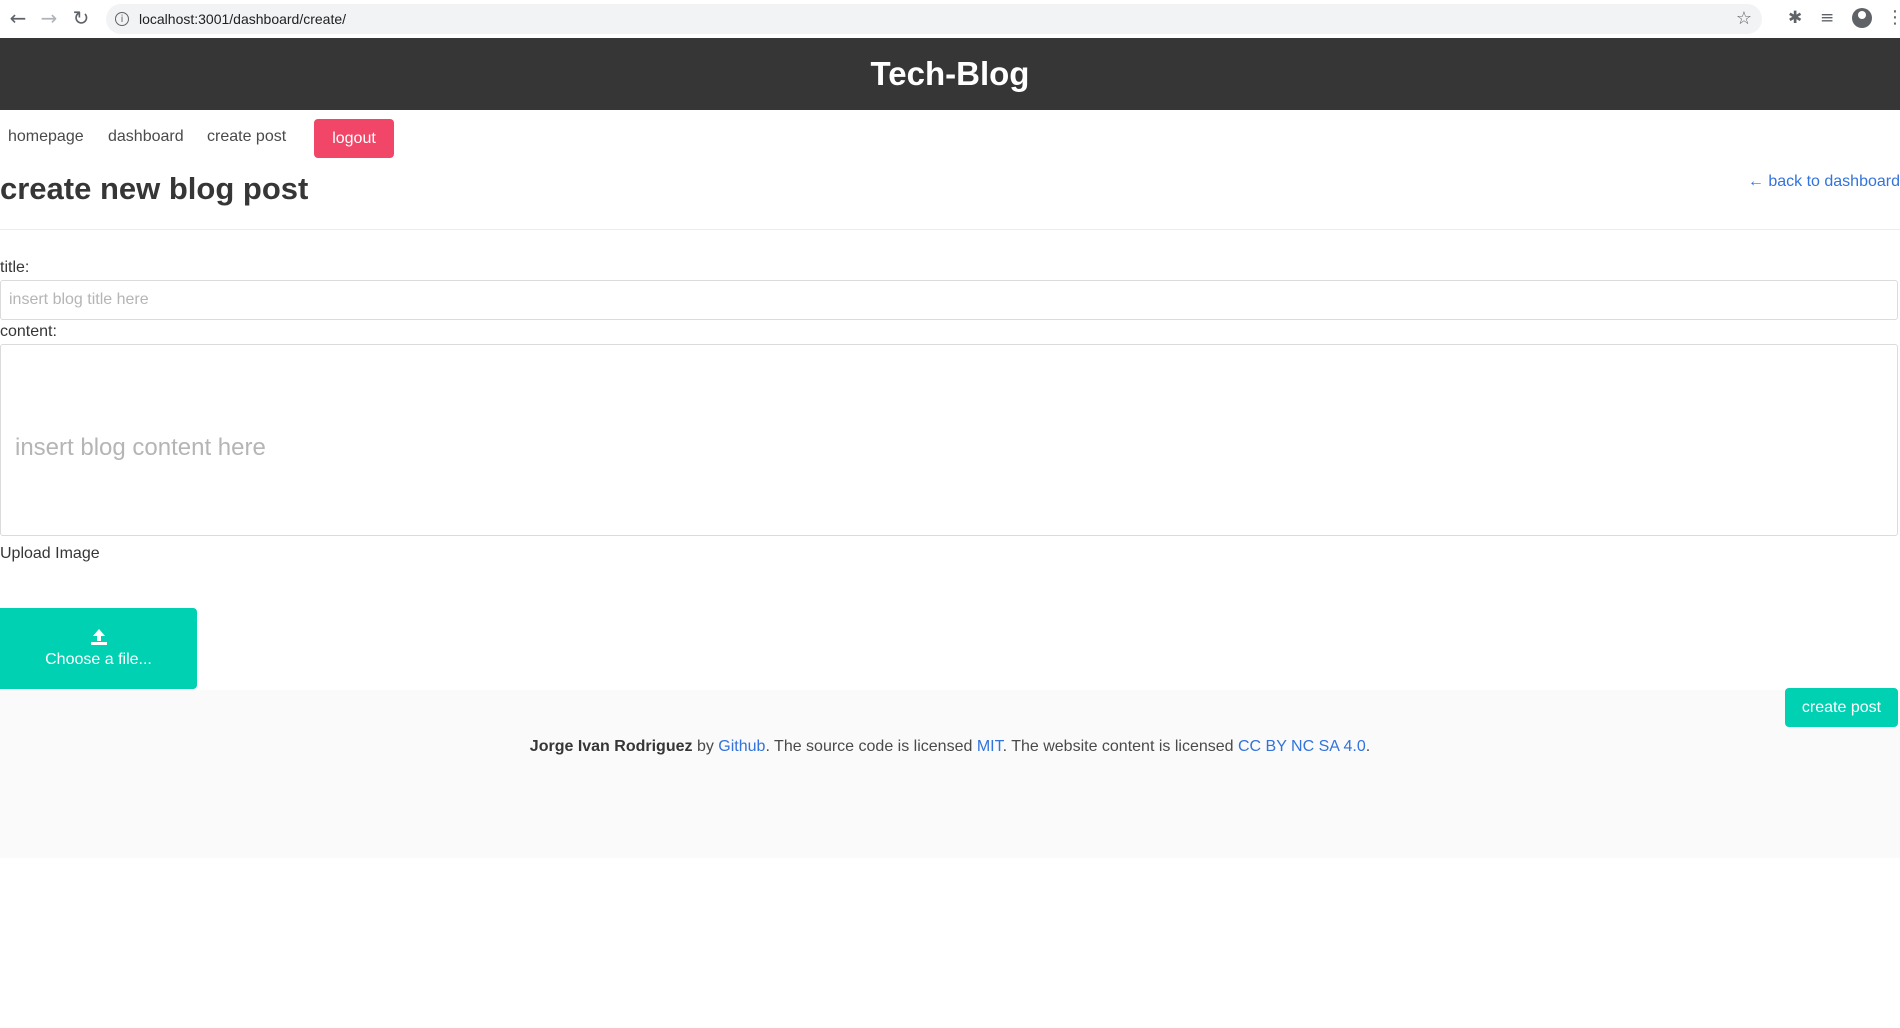 The image size is (1900, 1028). I want to click on nav-create-post: create post, so click(246, 137).